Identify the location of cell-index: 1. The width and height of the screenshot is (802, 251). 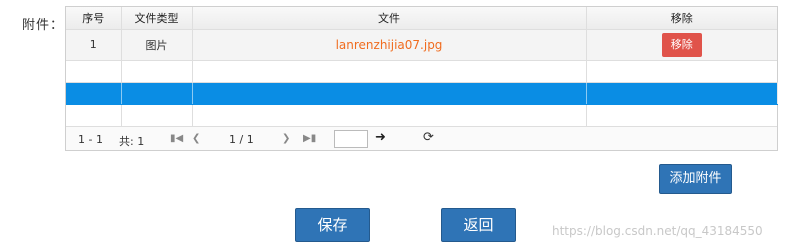
(94, 45).